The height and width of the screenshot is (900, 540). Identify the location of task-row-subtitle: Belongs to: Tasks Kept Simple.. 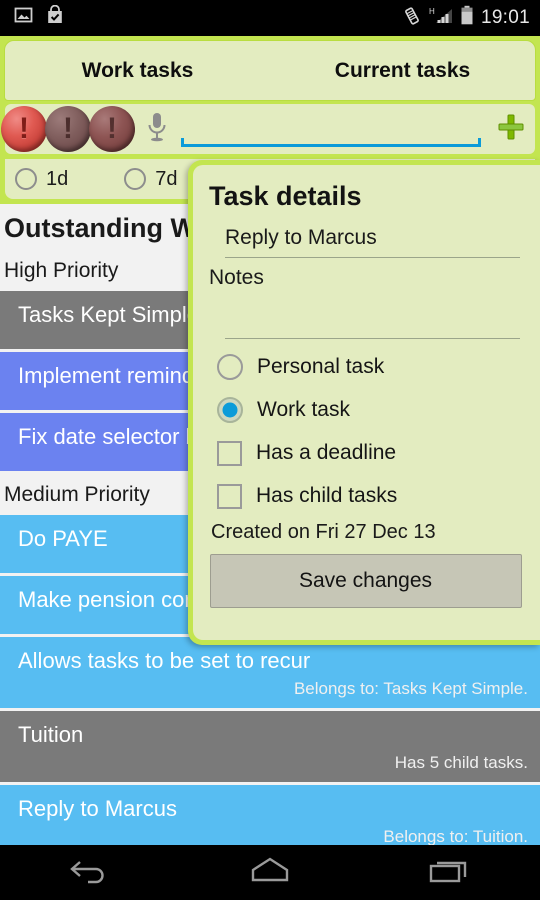
(410, 688).